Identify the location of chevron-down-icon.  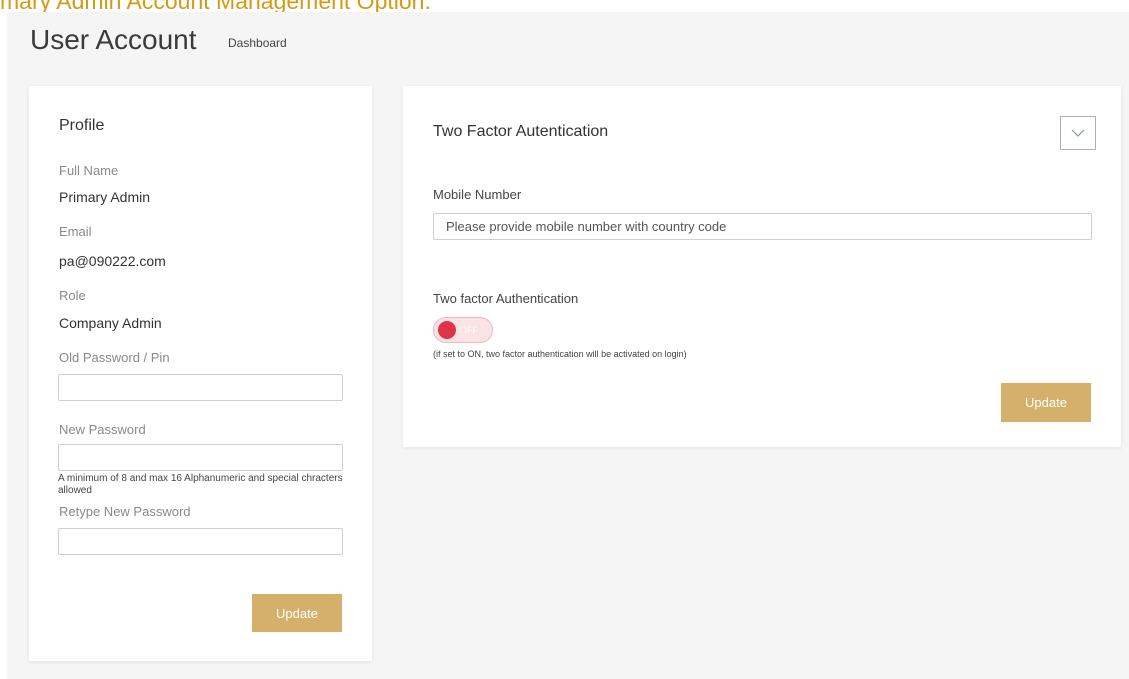
(1078, 133).